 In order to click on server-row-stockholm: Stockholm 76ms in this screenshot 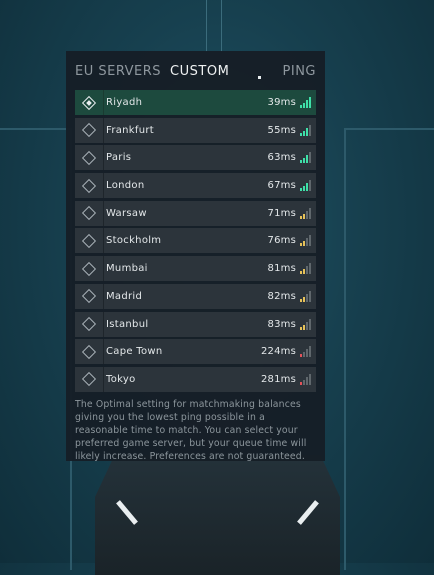, I will do `click(195, 241)`.